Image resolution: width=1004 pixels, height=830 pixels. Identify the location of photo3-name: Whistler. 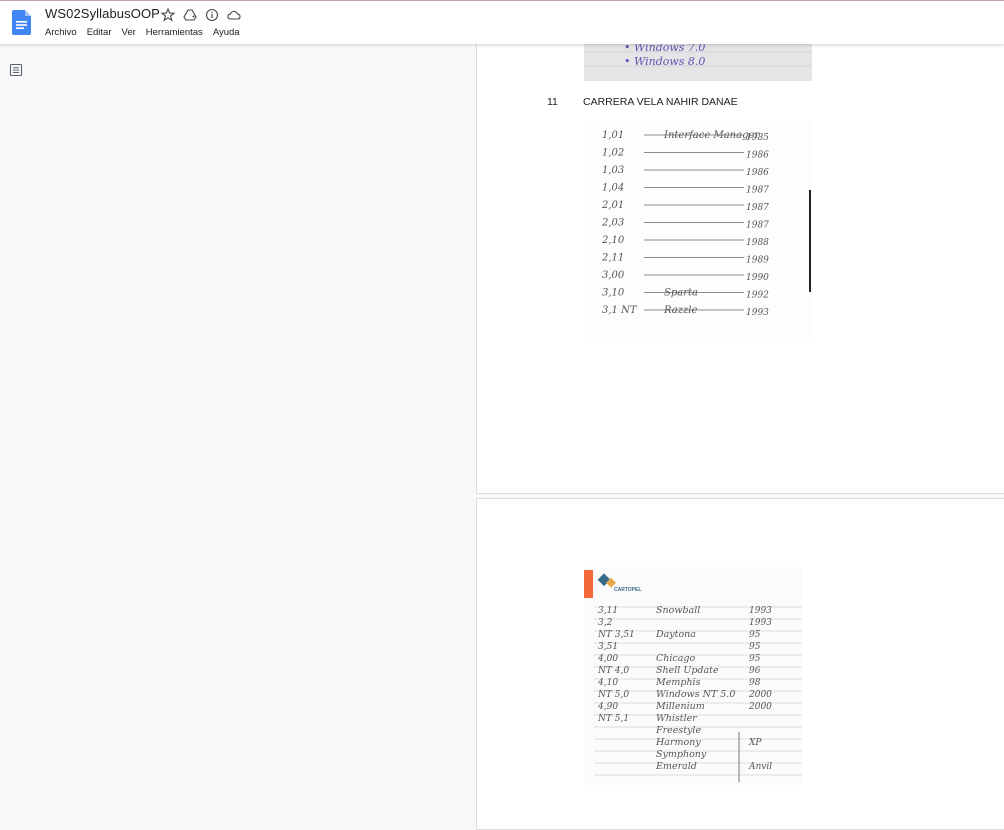
(677, 718).